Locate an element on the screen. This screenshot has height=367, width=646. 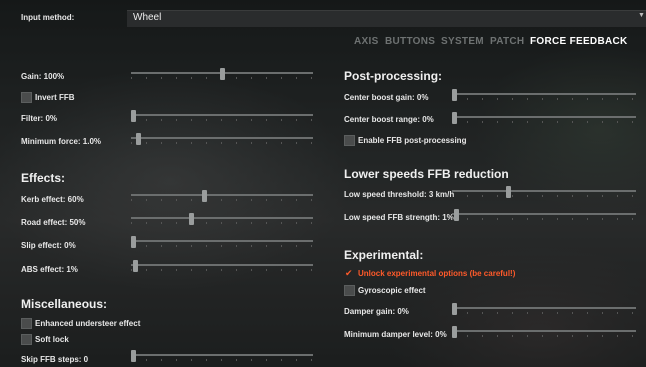
tab-force-feedback: FORCE FEEDBACK is located at coordinates (579, 41).